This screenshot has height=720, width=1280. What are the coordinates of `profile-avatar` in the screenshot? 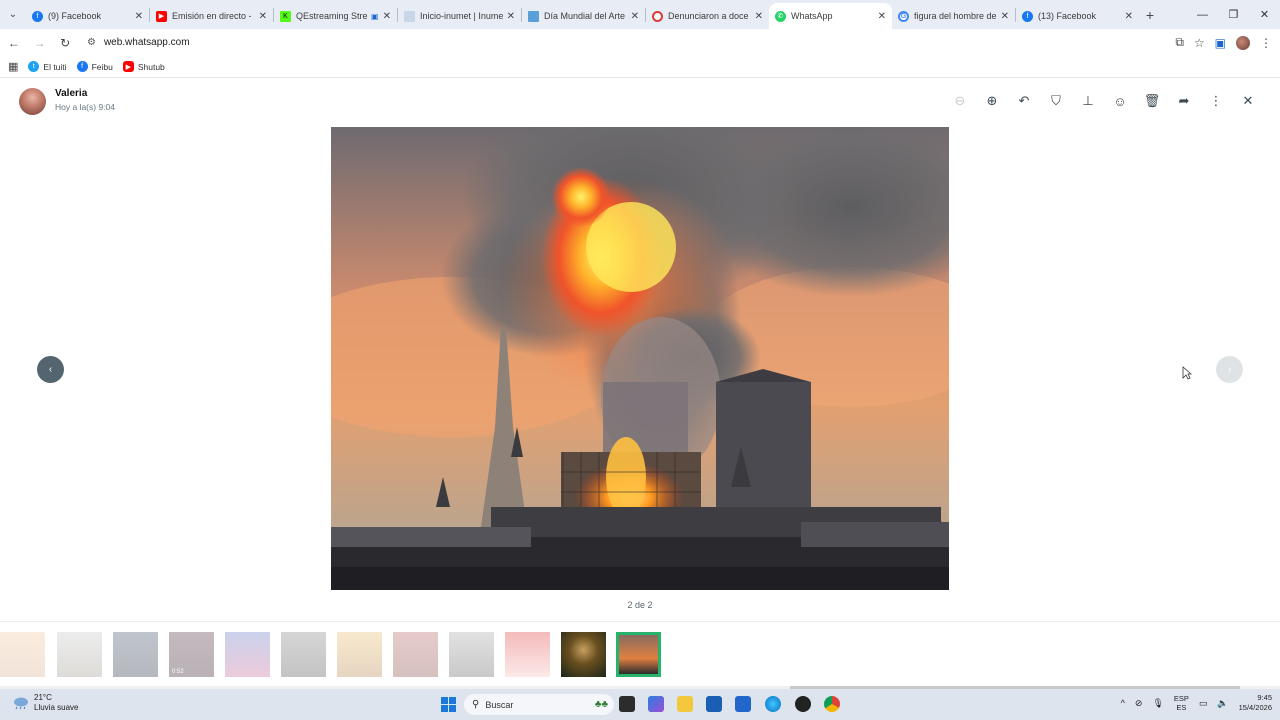 It's located at (1243, 42).